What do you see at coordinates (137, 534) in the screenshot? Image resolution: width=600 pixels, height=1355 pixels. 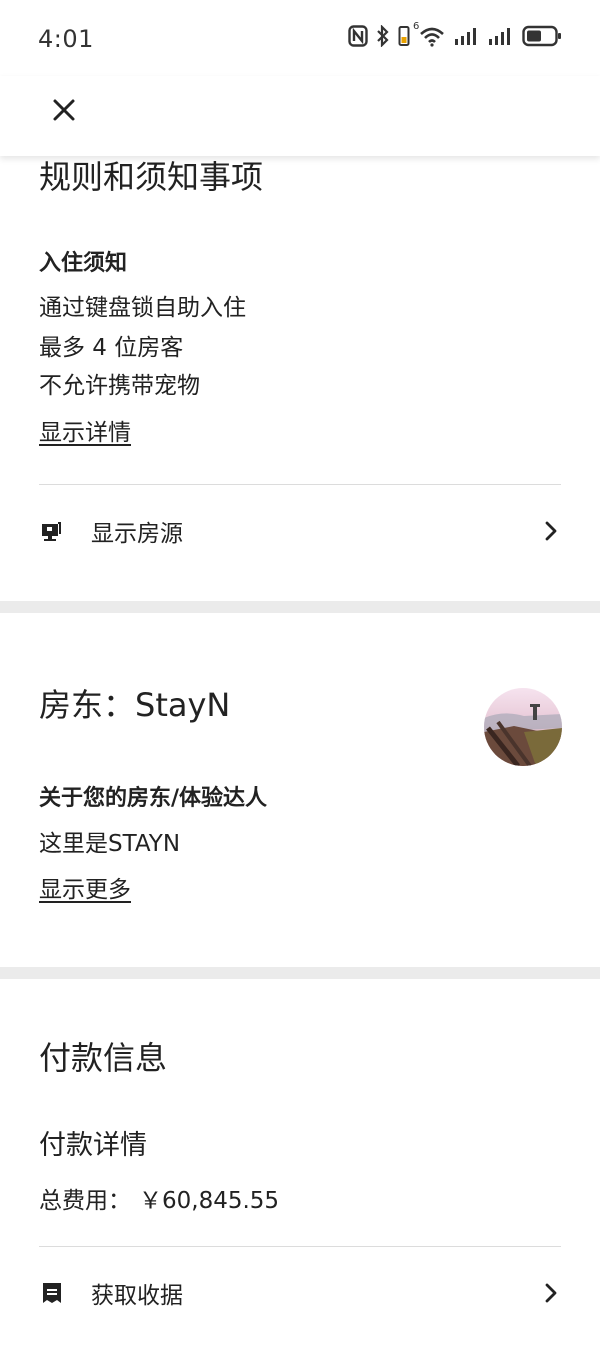 I see `show-listing-label: 显示房源` at bounding box center [137, 534].